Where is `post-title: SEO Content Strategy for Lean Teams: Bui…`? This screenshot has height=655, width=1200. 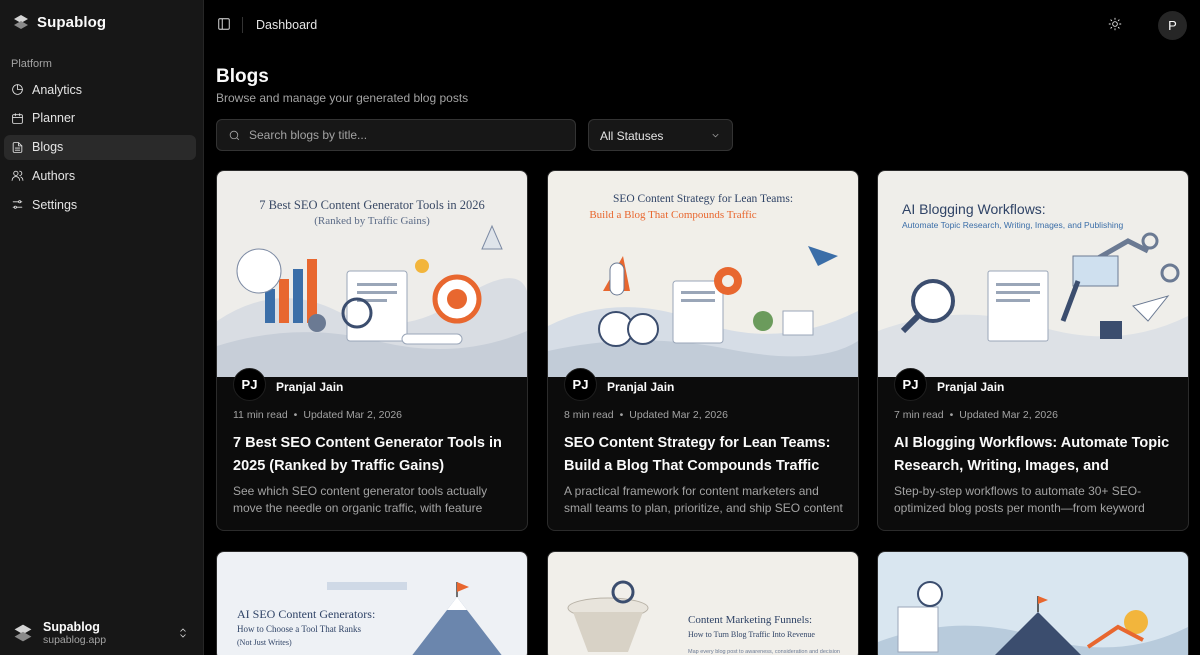 post-title: SEO Content Strategy for Lean Teams: Bui… is located at coordinates (705, 455).